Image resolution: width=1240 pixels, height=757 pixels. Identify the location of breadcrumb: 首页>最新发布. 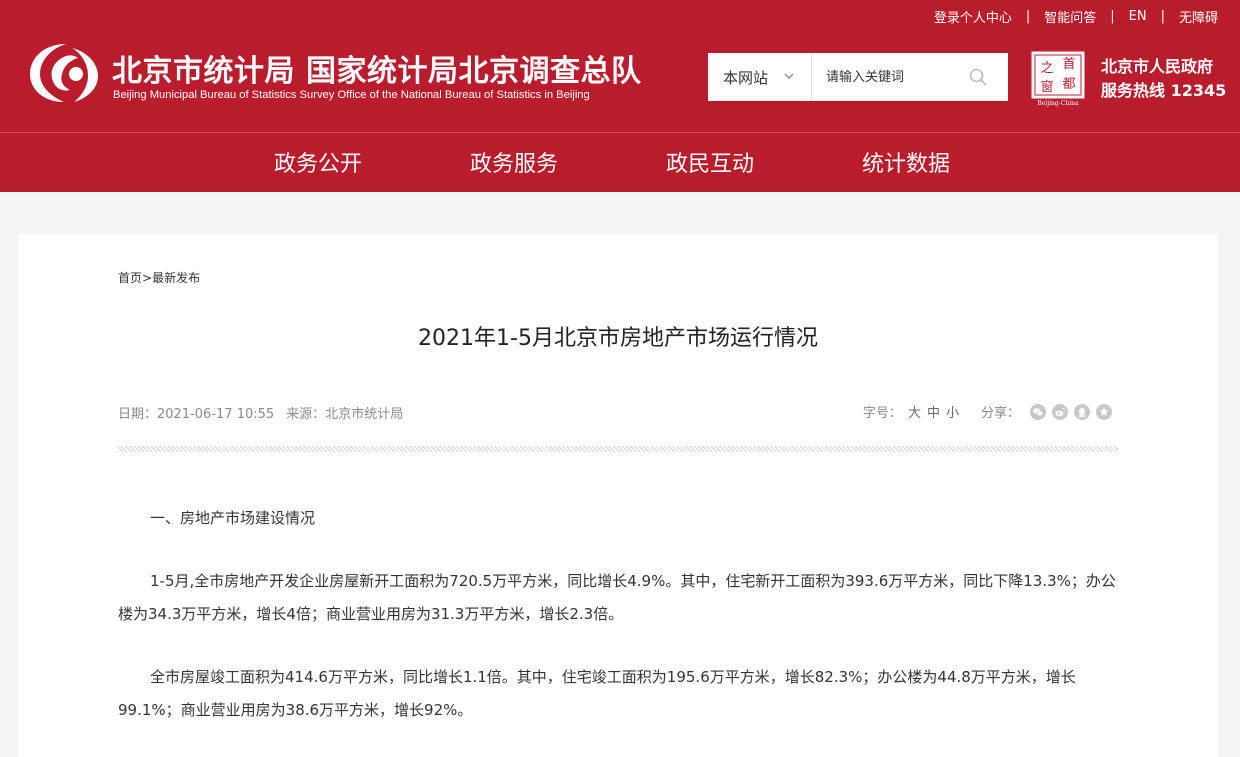
(159, 277).